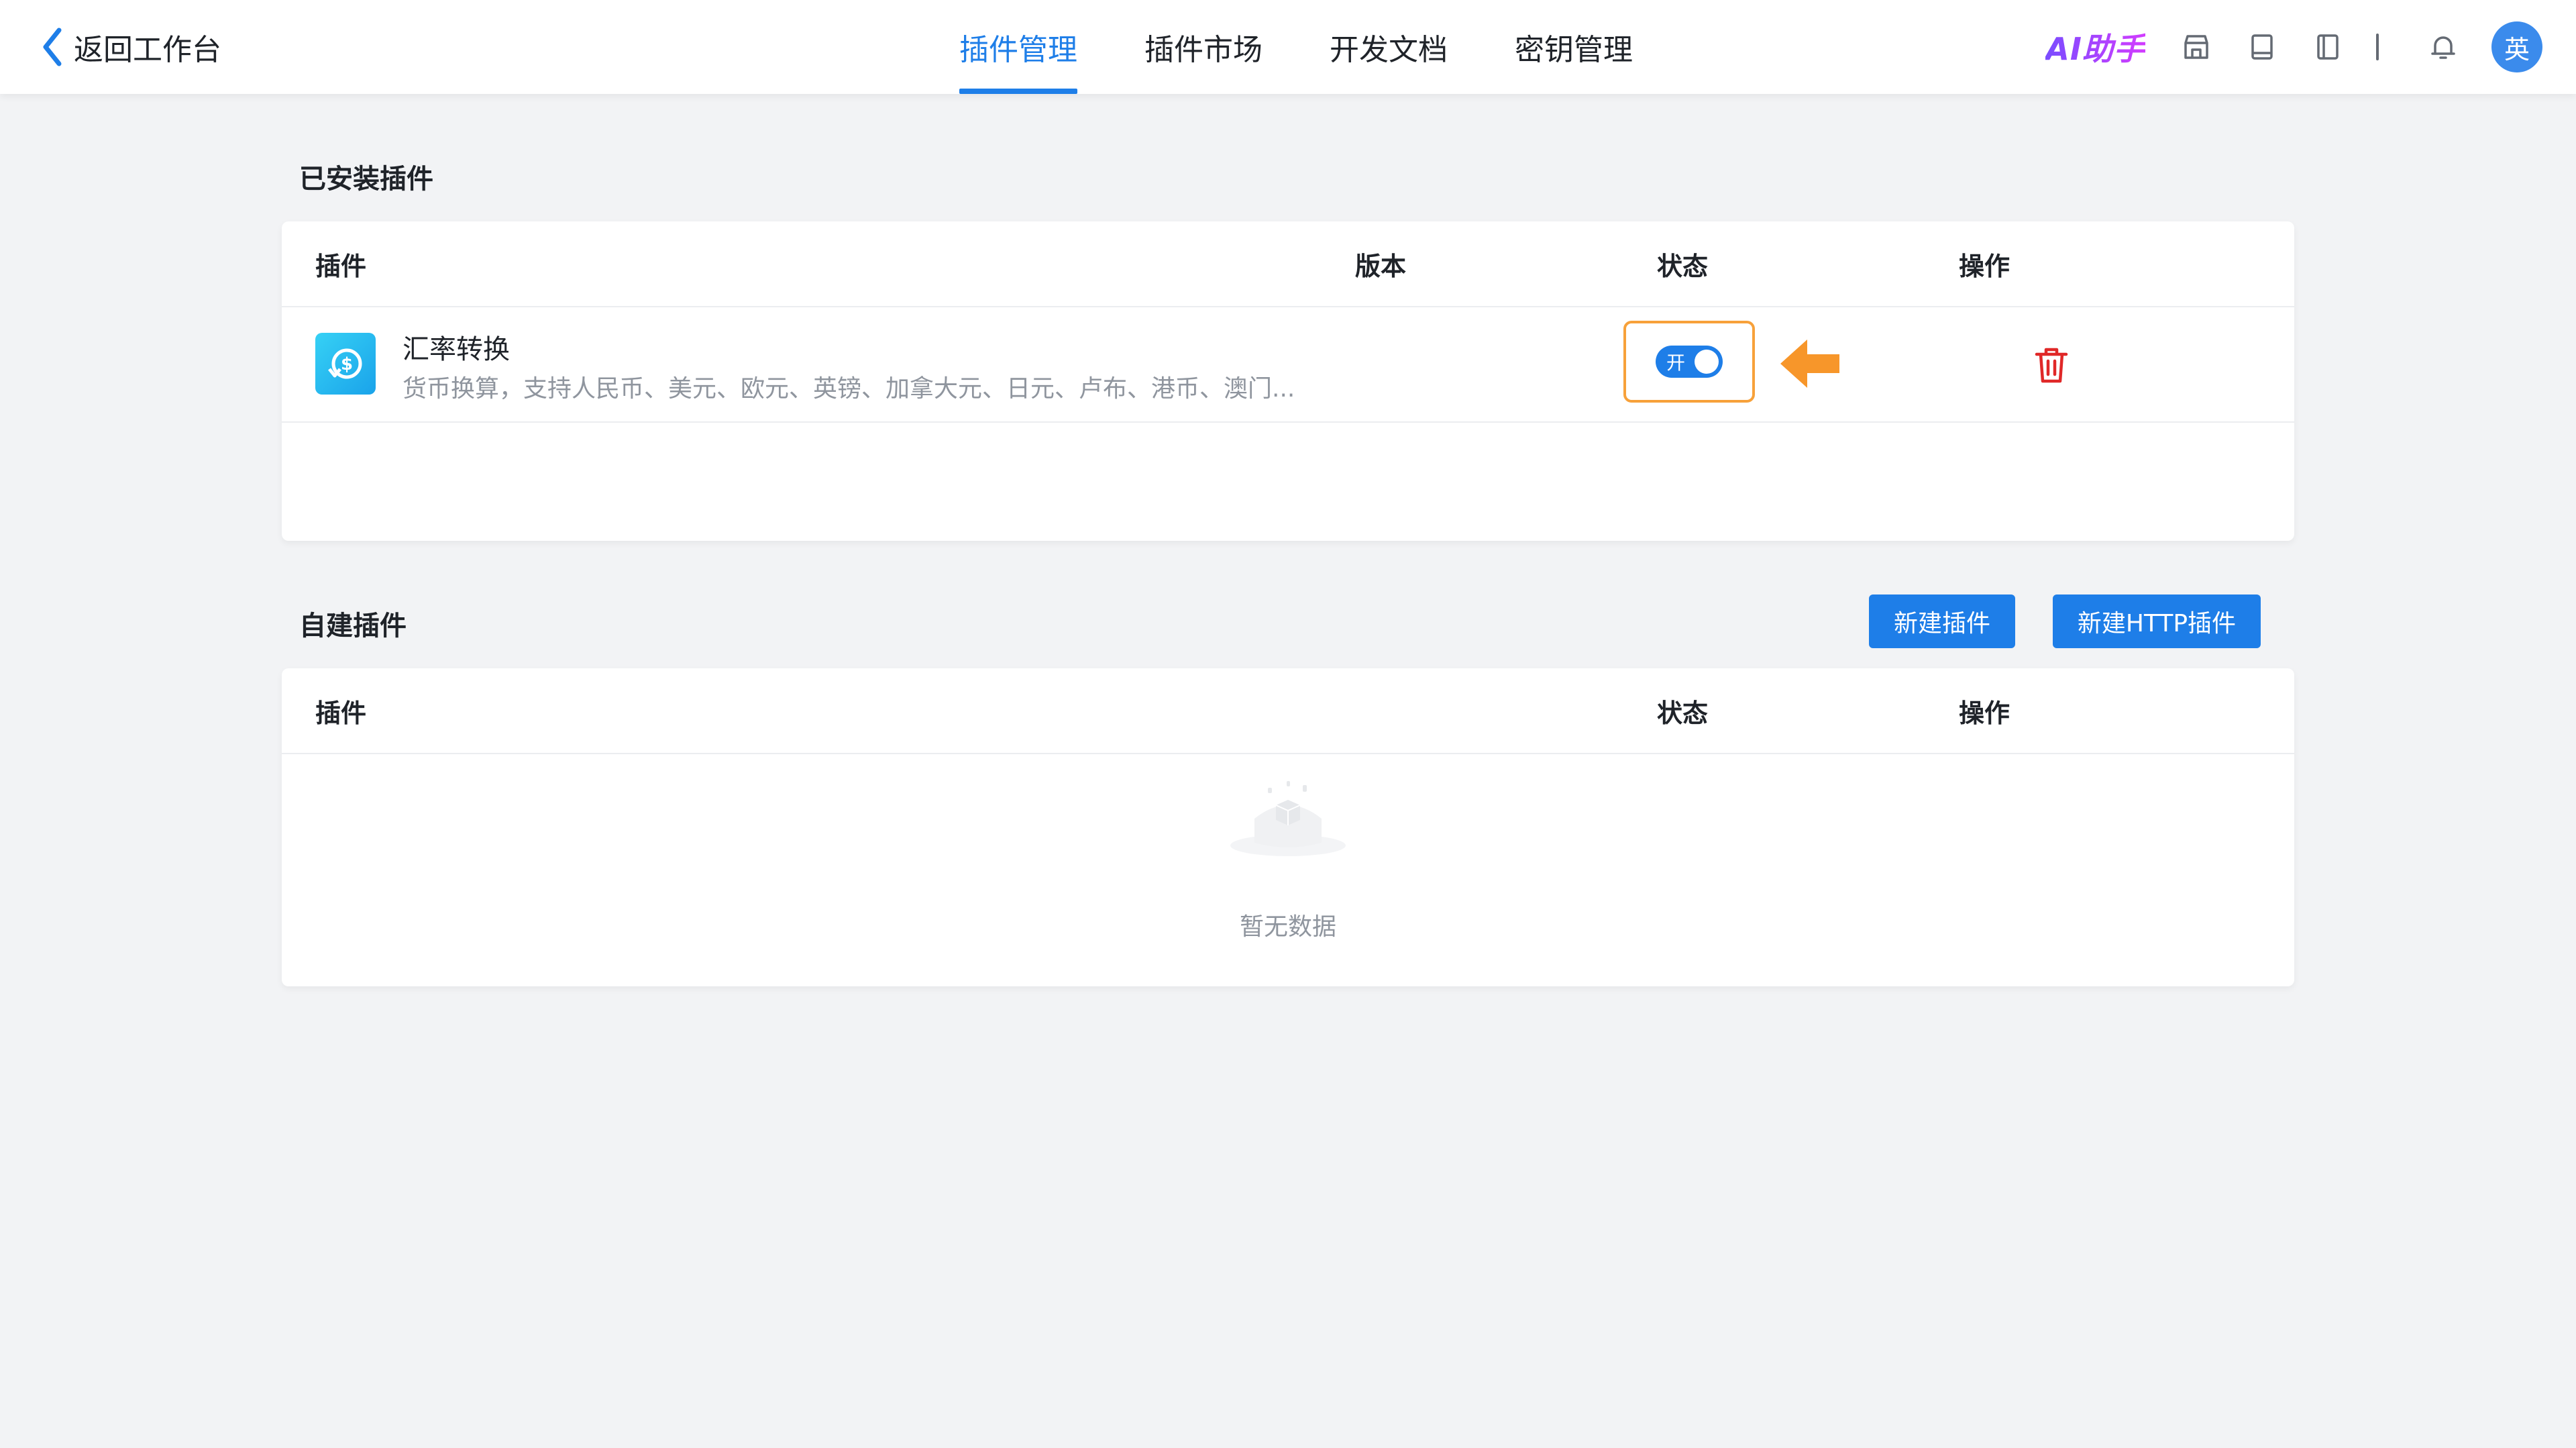 Image resolution: width=2576 pixels, height=1448 pixels. I want to click on header-tools: AI助手 英, so click(2293, 47).